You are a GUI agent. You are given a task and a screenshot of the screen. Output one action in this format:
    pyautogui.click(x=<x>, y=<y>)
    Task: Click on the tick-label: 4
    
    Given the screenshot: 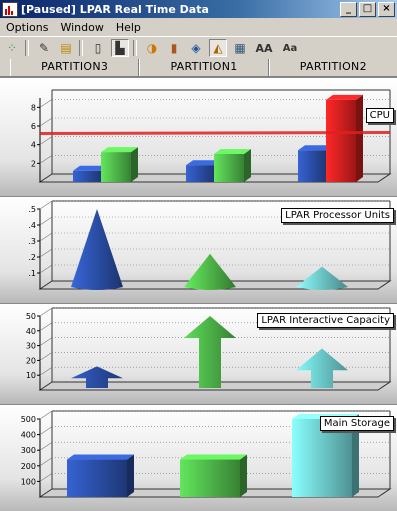 What is the action you would take?
    pyautogui.click(x=33, y=145)
    